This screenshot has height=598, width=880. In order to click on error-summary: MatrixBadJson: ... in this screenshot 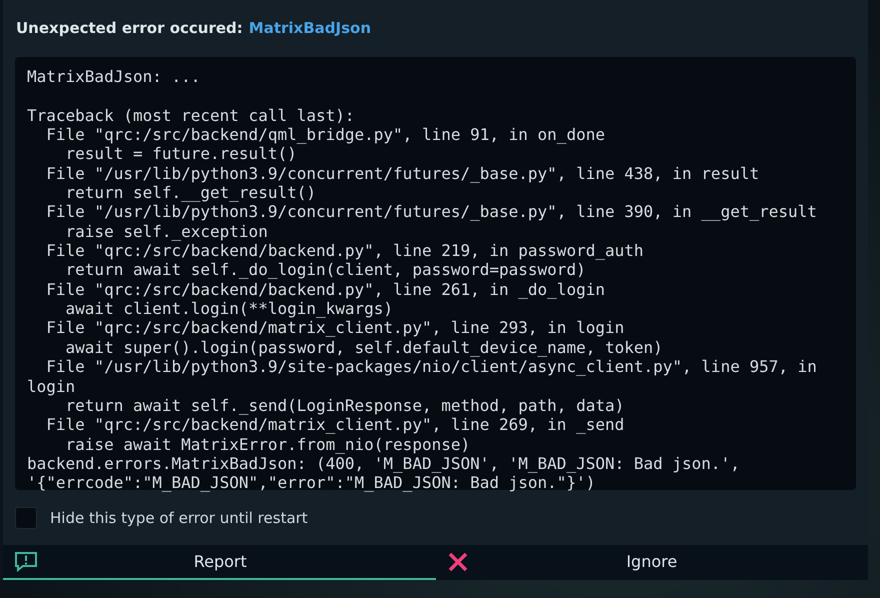, I will do `click(114, 76)`.